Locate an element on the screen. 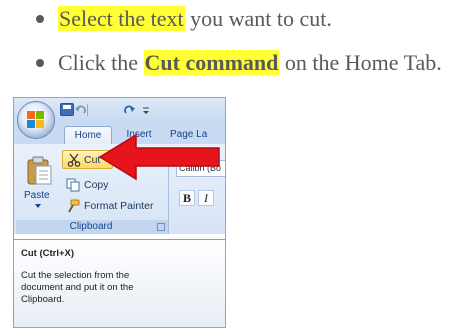 The width and height of the screenshot is (474, 330). toolbar-separator is located at coordinates (87, 110).